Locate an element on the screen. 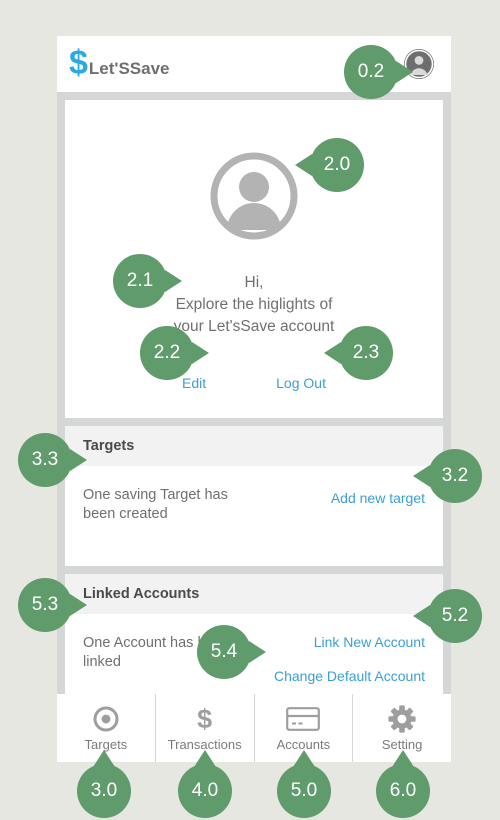  callout-0-2: 0.2 is located at coordinates (371, 72).